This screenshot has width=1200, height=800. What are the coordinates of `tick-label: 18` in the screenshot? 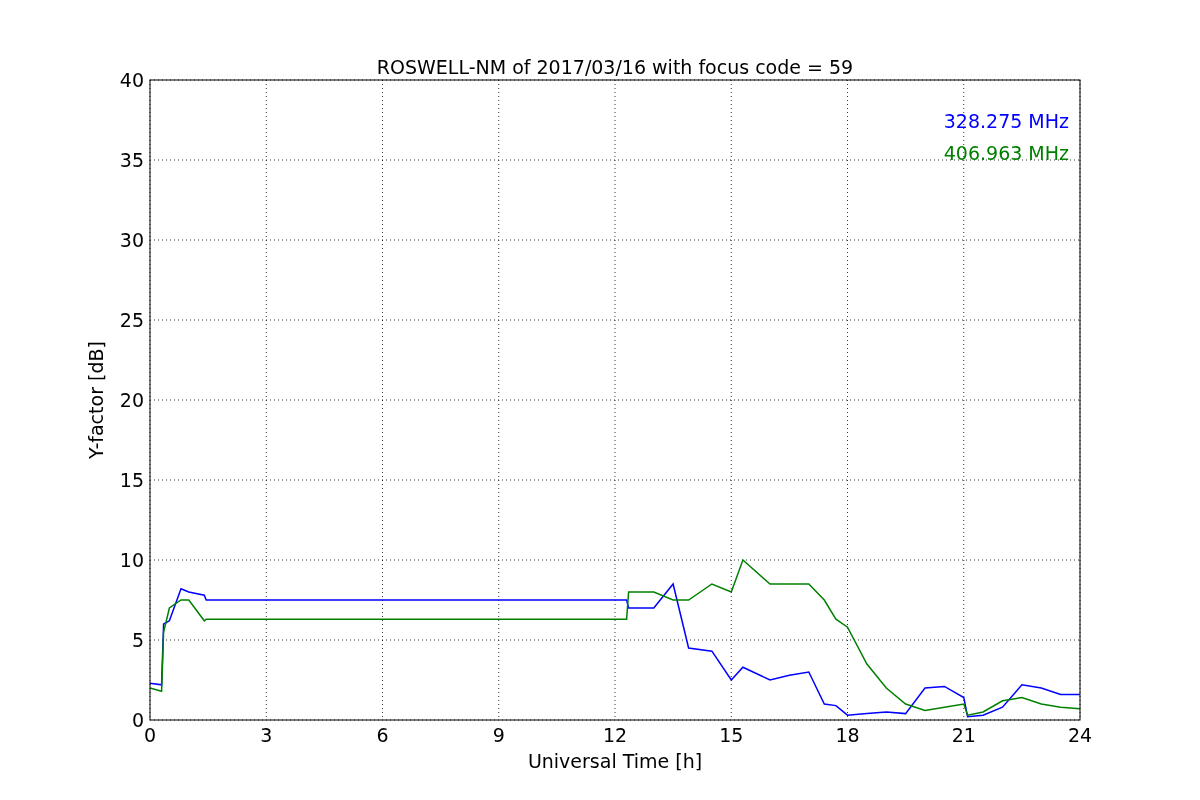 It's located at (847, 735).